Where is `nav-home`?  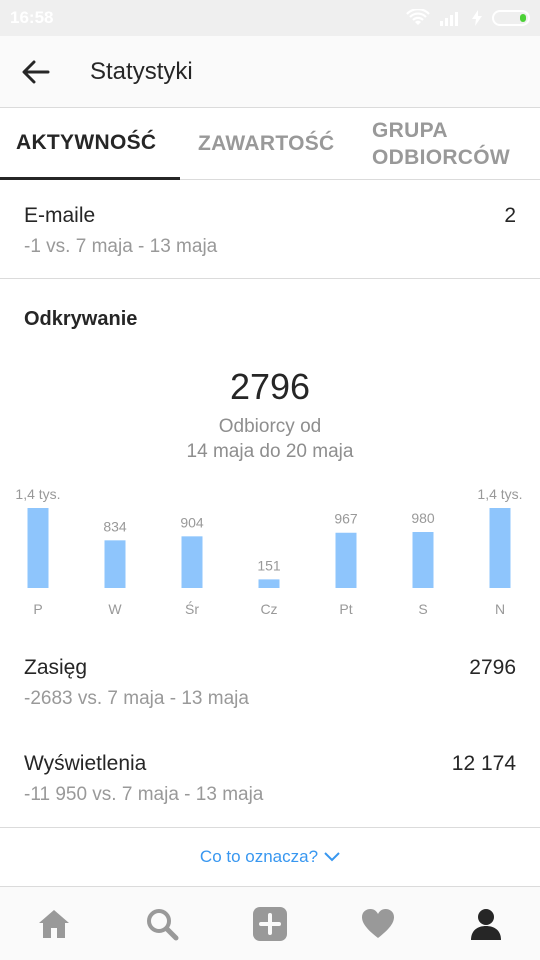 nav-home is located at coordinates (54, 924).